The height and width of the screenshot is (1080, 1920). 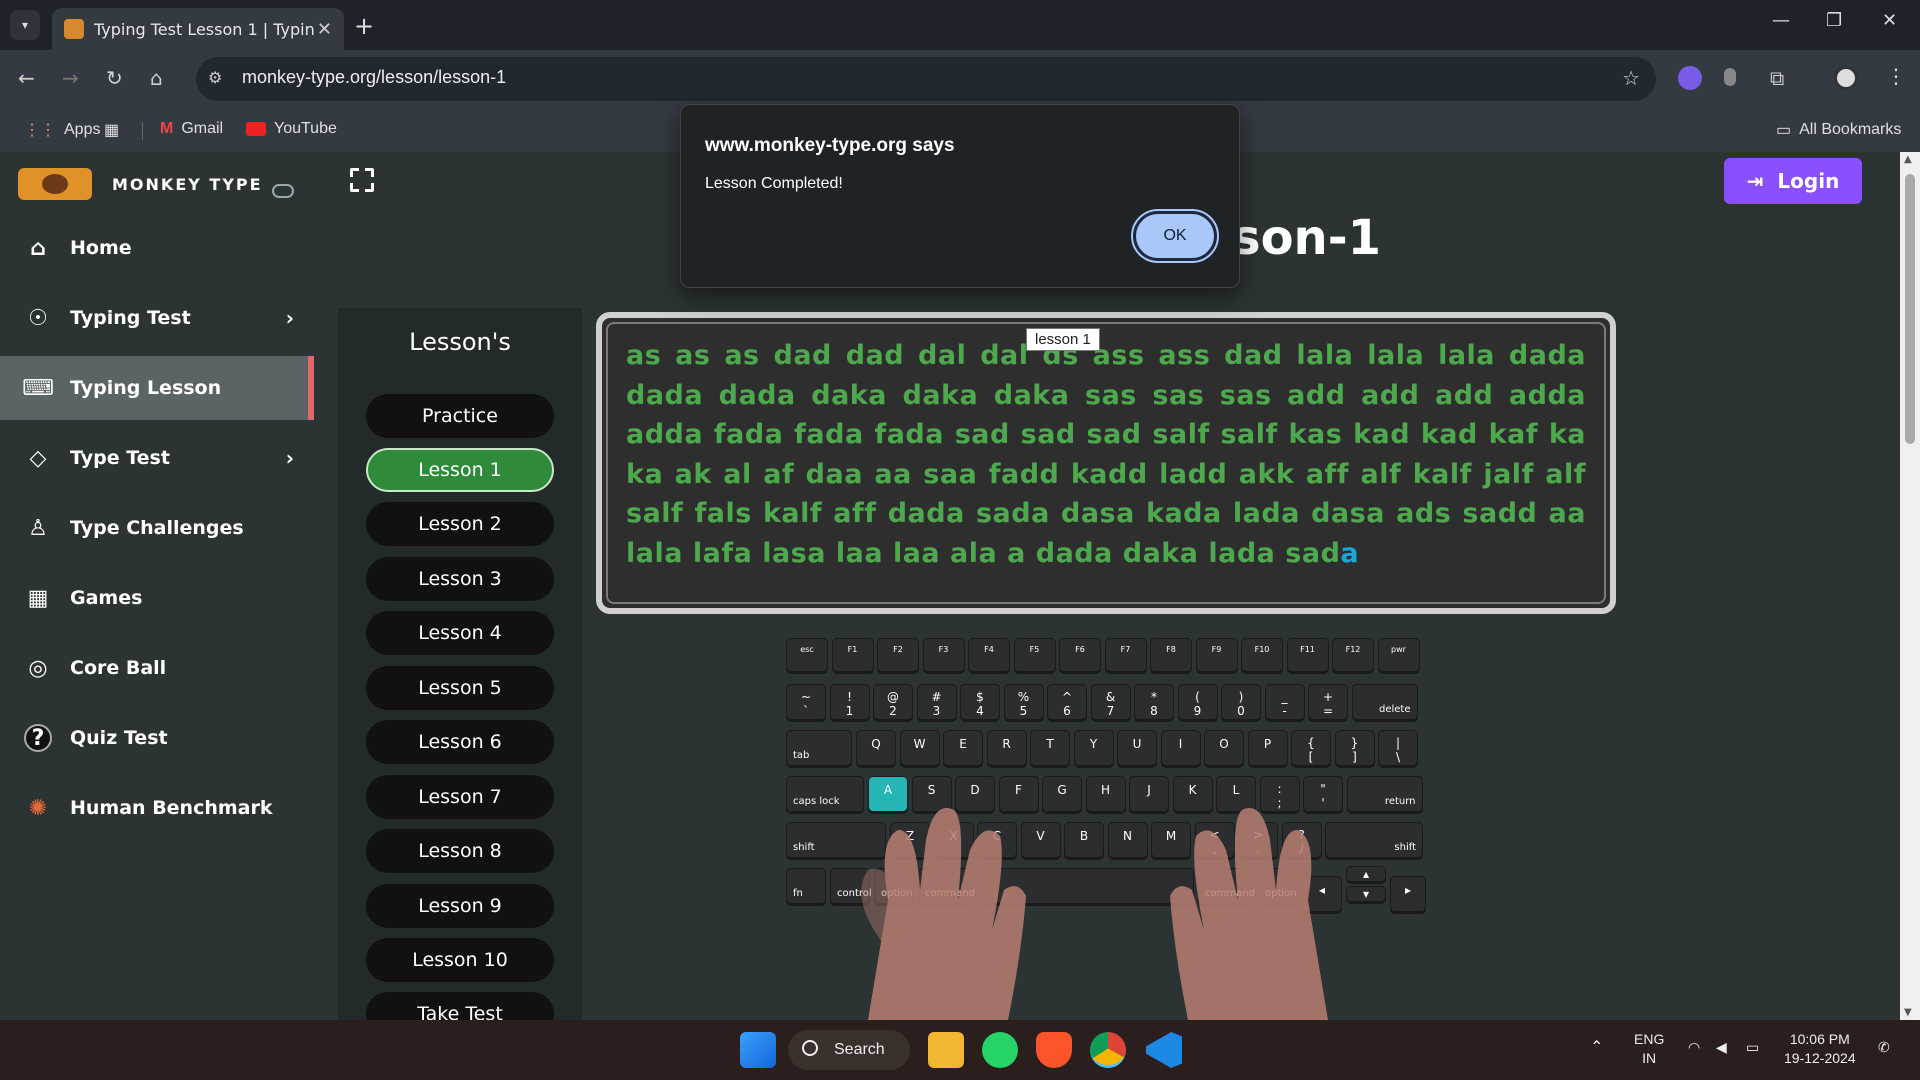 What do you see at coordinates (1384, 703) in the screenshot?
I see `key-delete: delete` at bounding box center [1384, 703].